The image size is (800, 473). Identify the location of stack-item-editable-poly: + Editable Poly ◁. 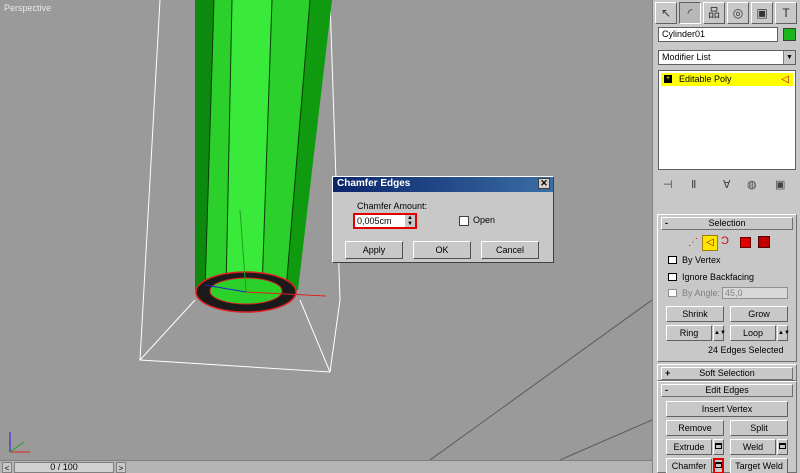
(727, 79).